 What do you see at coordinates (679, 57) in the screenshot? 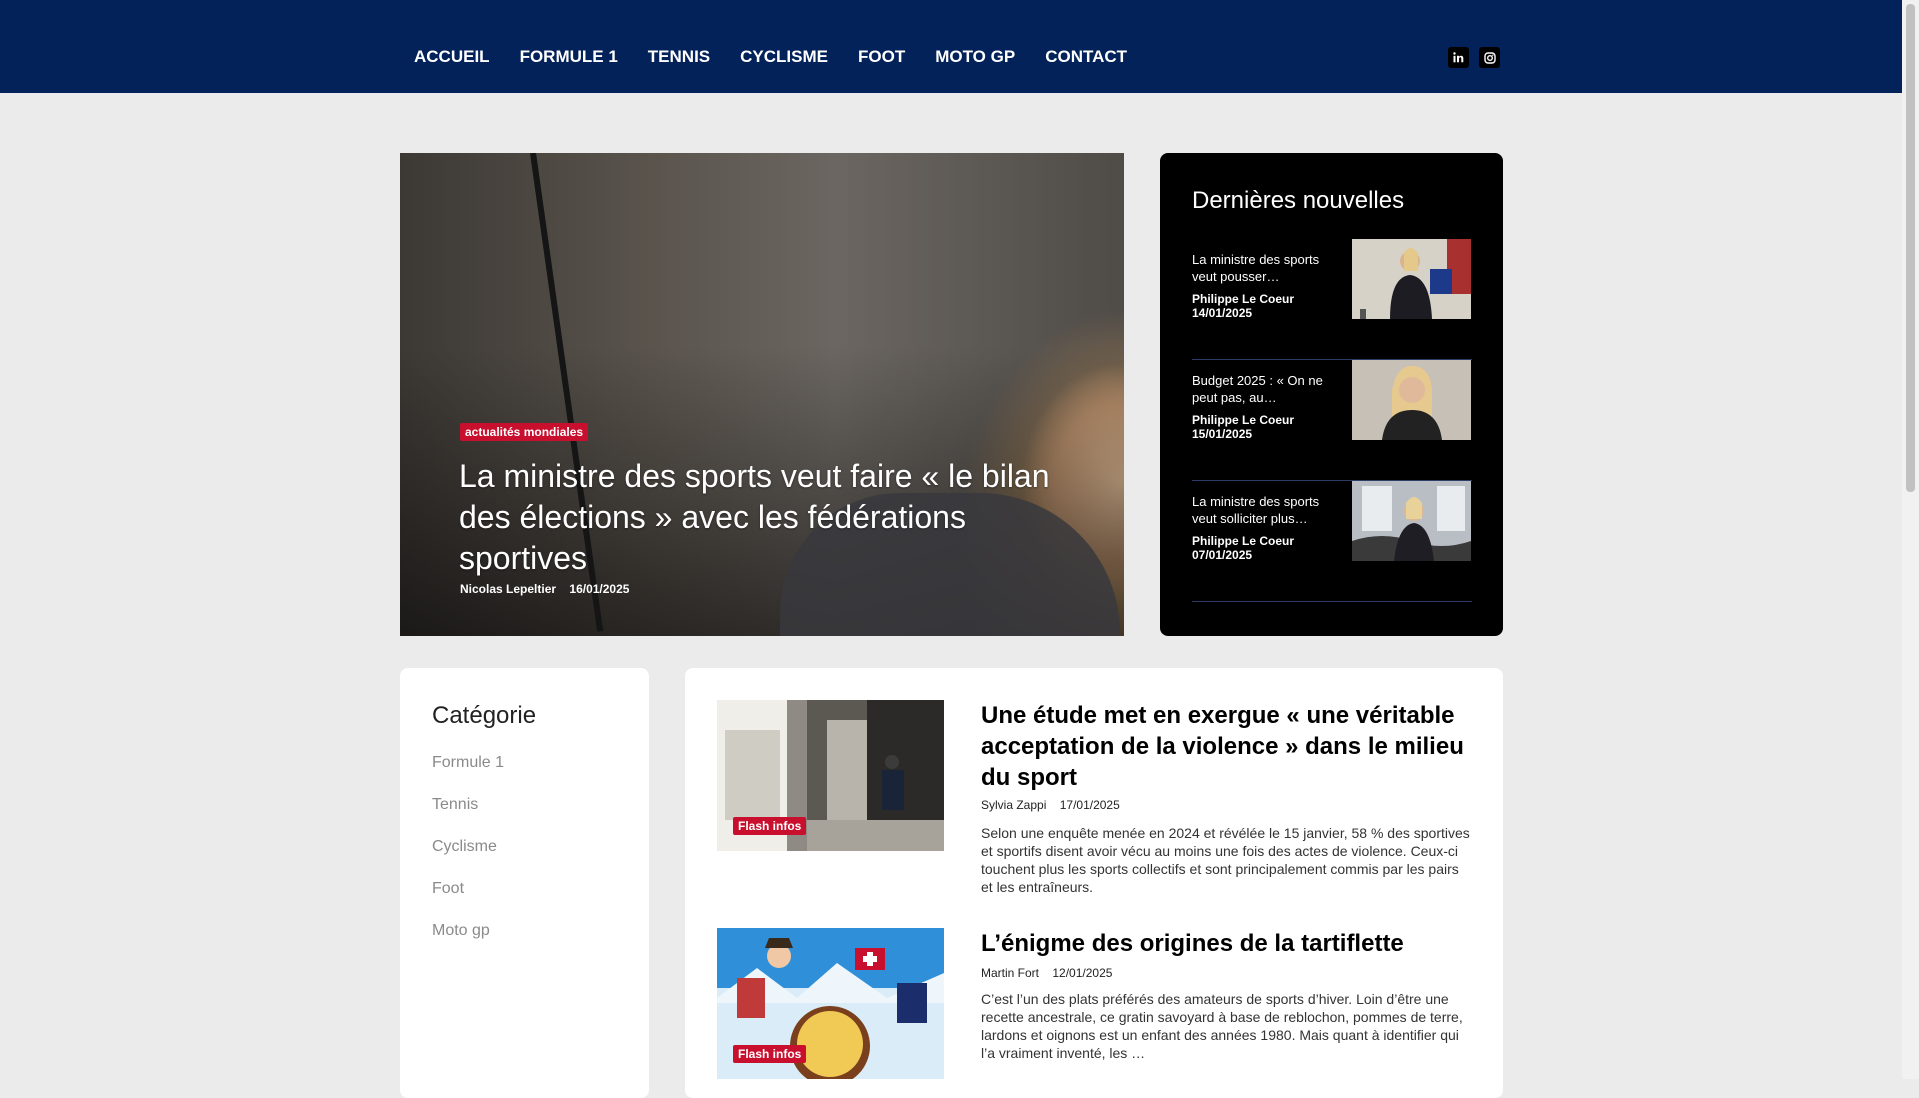
I see `nav-tennis: TENNIS` at bounding box center [679, 57].